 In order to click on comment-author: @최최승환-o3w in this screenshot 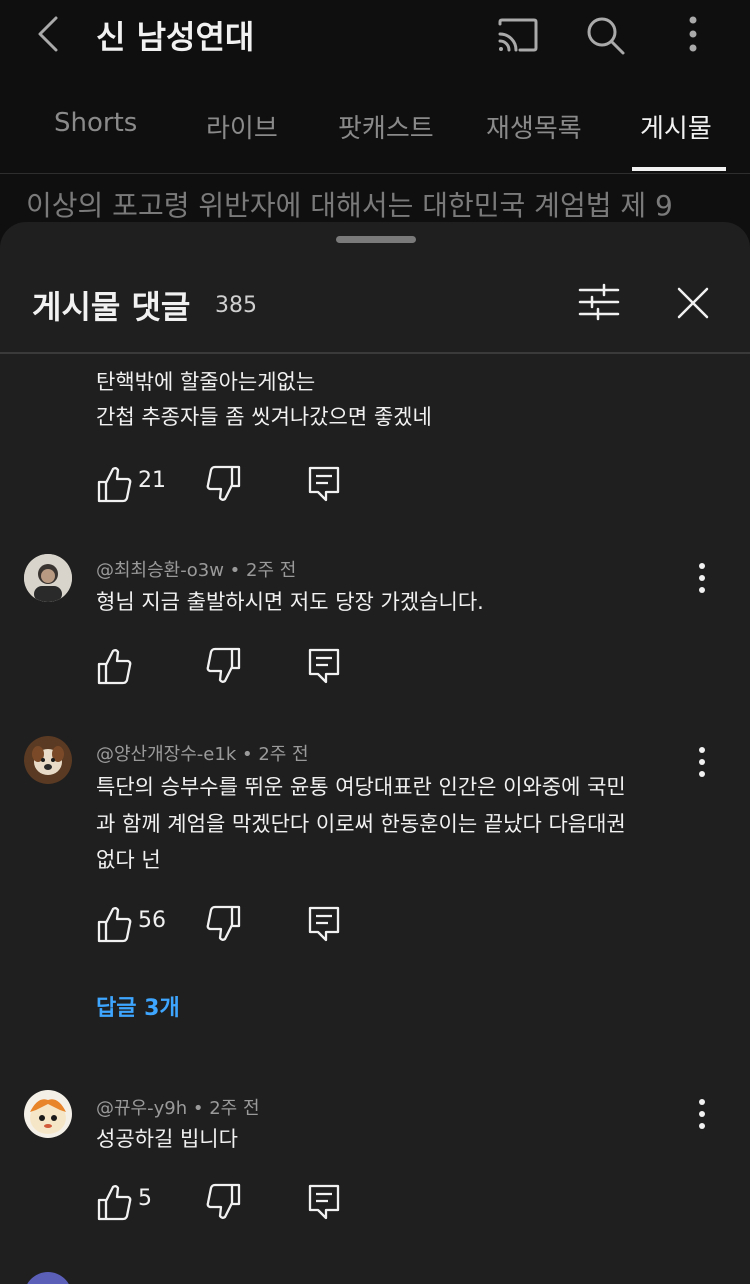, I will do `click(160, 570)`.